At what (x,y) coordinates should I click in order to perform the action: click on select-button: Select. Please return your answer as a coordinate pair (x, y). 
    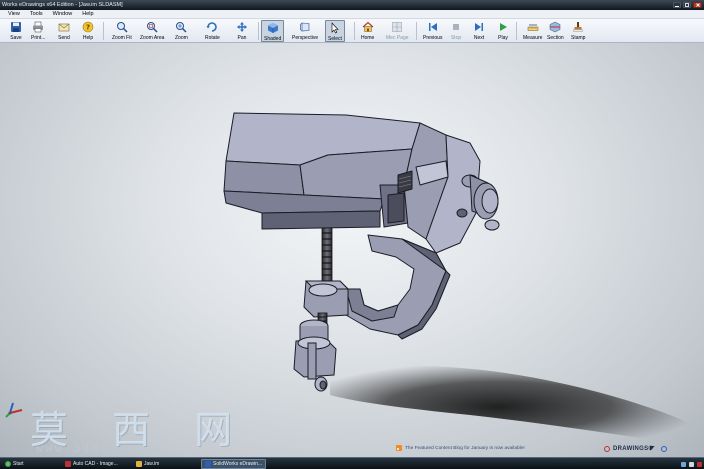
    Looking at the image, I should click on (335, 31).